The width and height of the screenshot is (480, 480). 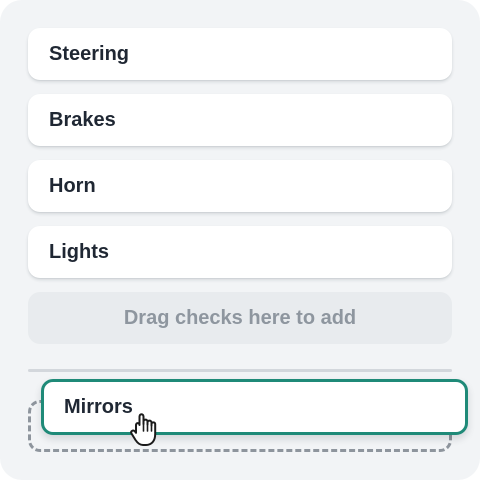 I want to click on check-item-horn: Horn, so click(x=240, y=186).